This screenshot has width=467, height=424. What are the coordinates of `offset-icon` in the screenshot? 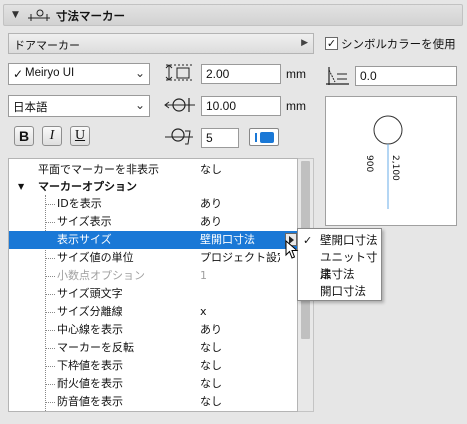 It's located at (180, 106).